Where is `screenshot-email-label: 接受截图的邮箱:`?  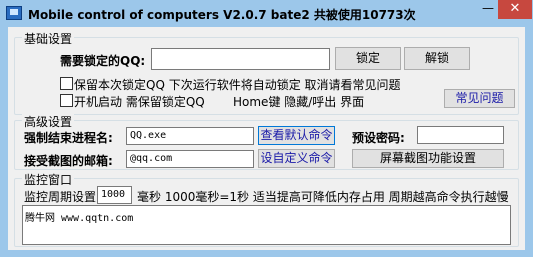
screenshot-email-label: 接受截图的邮箱: is located at coordinates (68, 161).